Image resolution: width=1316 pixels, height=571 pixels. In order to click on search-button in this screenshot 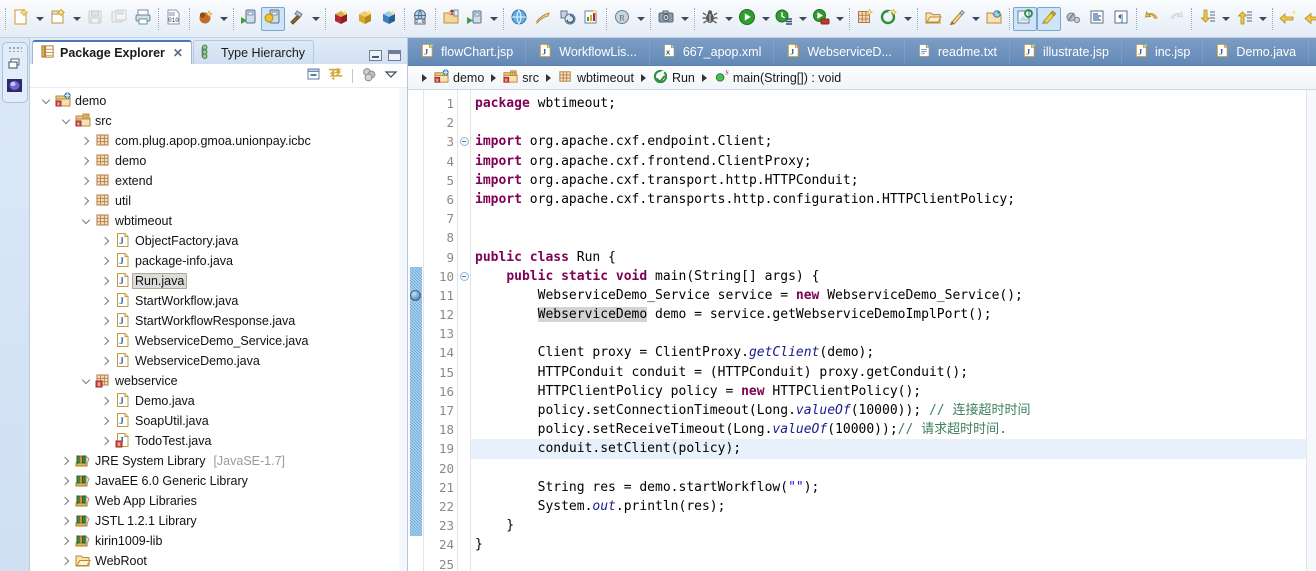, I will do `click(994, 19)`.